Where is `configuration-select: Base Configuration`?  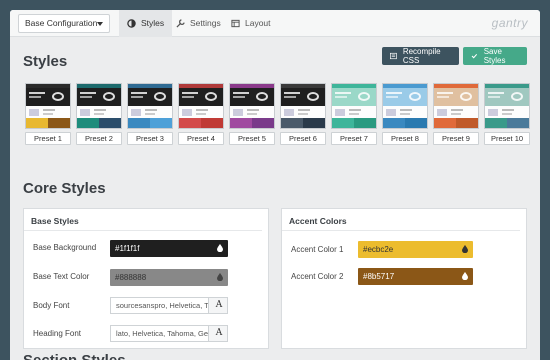
configuration-select: Base Configuration is located at coordinates (64, 23).